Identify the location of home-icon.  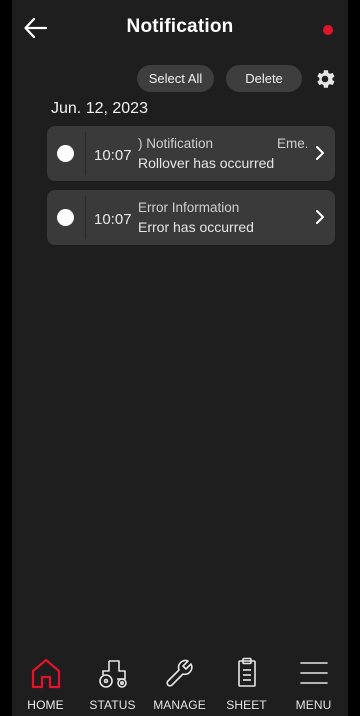
(45, 673).